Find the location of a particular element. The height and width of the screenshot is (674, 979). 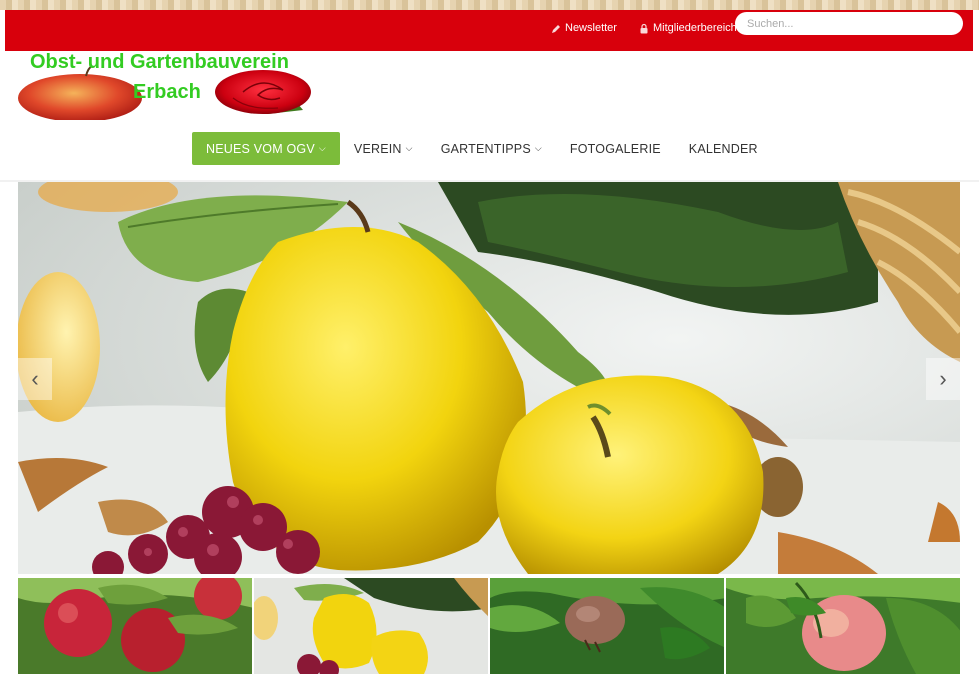

logo-title-line2: Erbach is located at coordinates (167, 92).